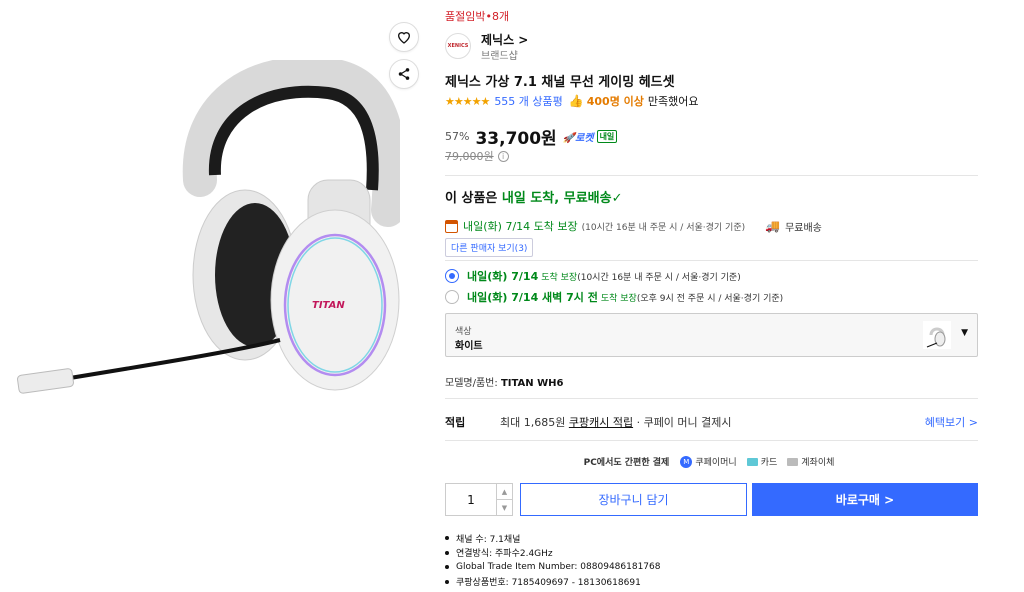  I want to click on color-select: 색상 화이트 ▼, so click(711, 335).